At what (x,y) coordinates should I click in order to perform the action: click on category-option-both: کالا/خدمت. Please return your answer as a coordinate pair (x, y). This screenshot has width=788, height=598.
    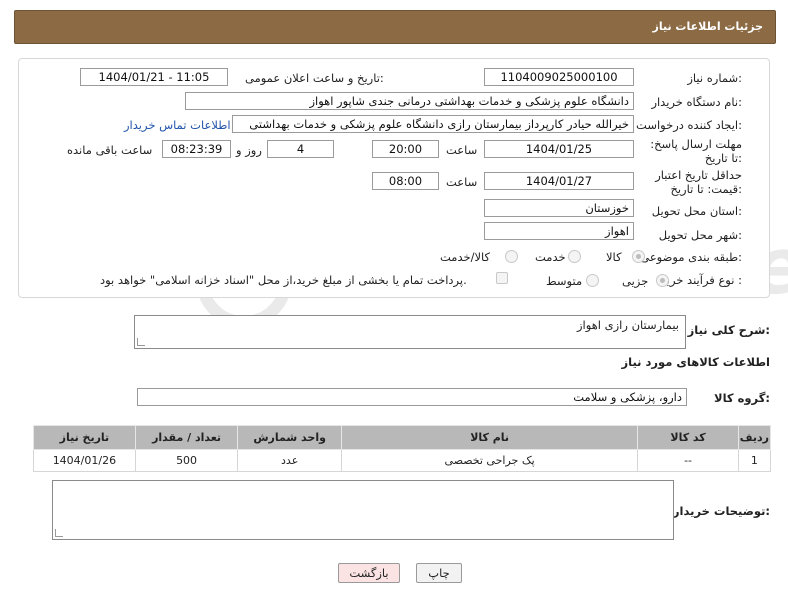
    Looking at the image, I should click on (465, 257).